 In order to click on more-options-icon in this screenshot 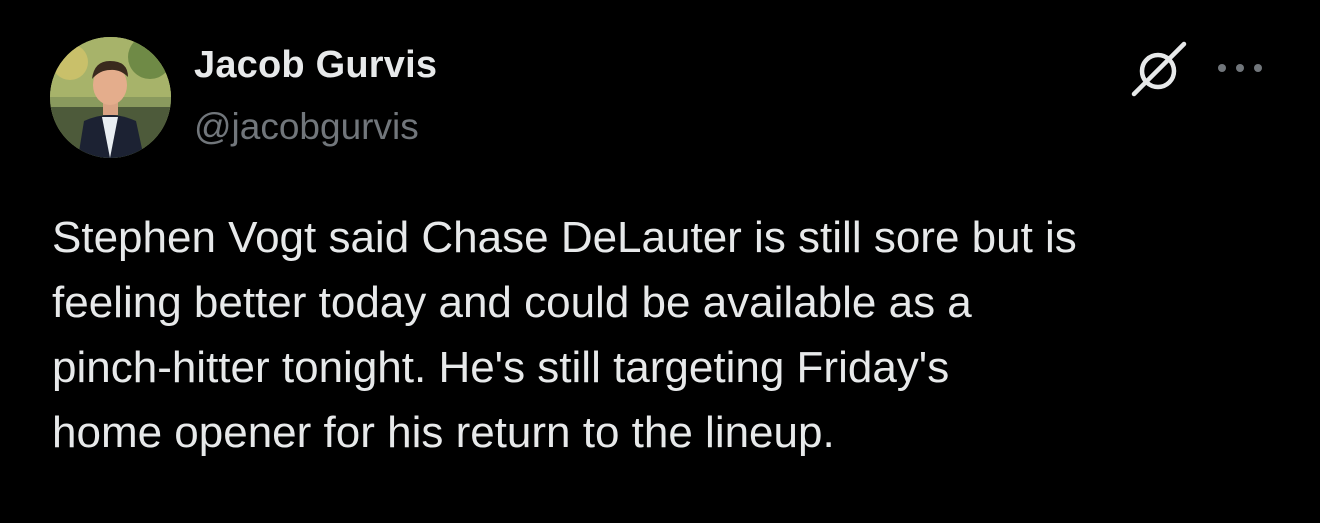, I will do `click(1240, 68)`.